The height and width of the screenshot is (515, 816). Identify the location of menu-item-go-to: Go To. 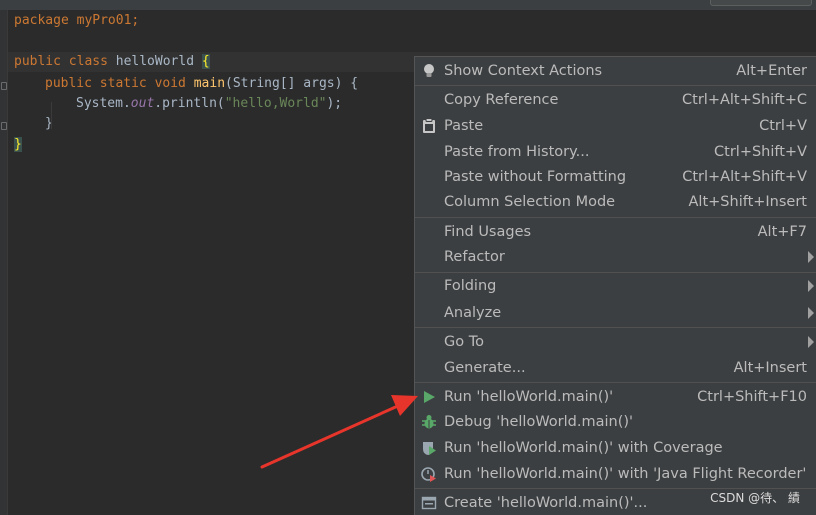
(615, 342).